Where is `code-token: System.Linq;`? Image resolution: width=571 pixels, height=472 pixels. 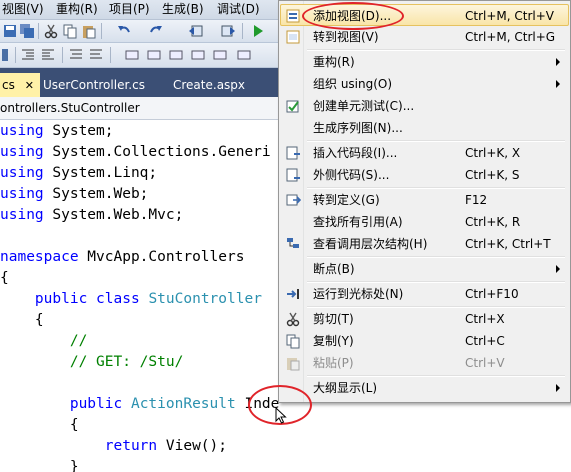
code-token: System.Linq; is located at coordinates (100, 173).